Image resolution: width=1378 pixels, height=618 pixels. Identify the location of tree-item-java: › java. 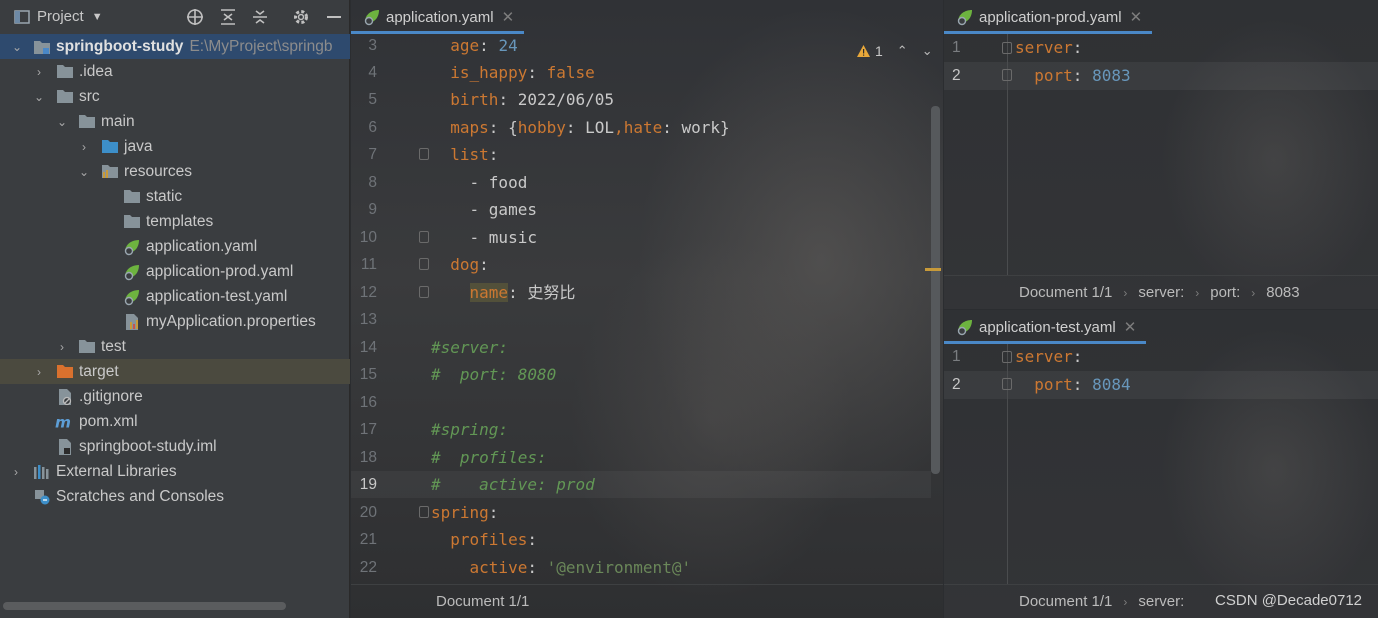
(175, 146).